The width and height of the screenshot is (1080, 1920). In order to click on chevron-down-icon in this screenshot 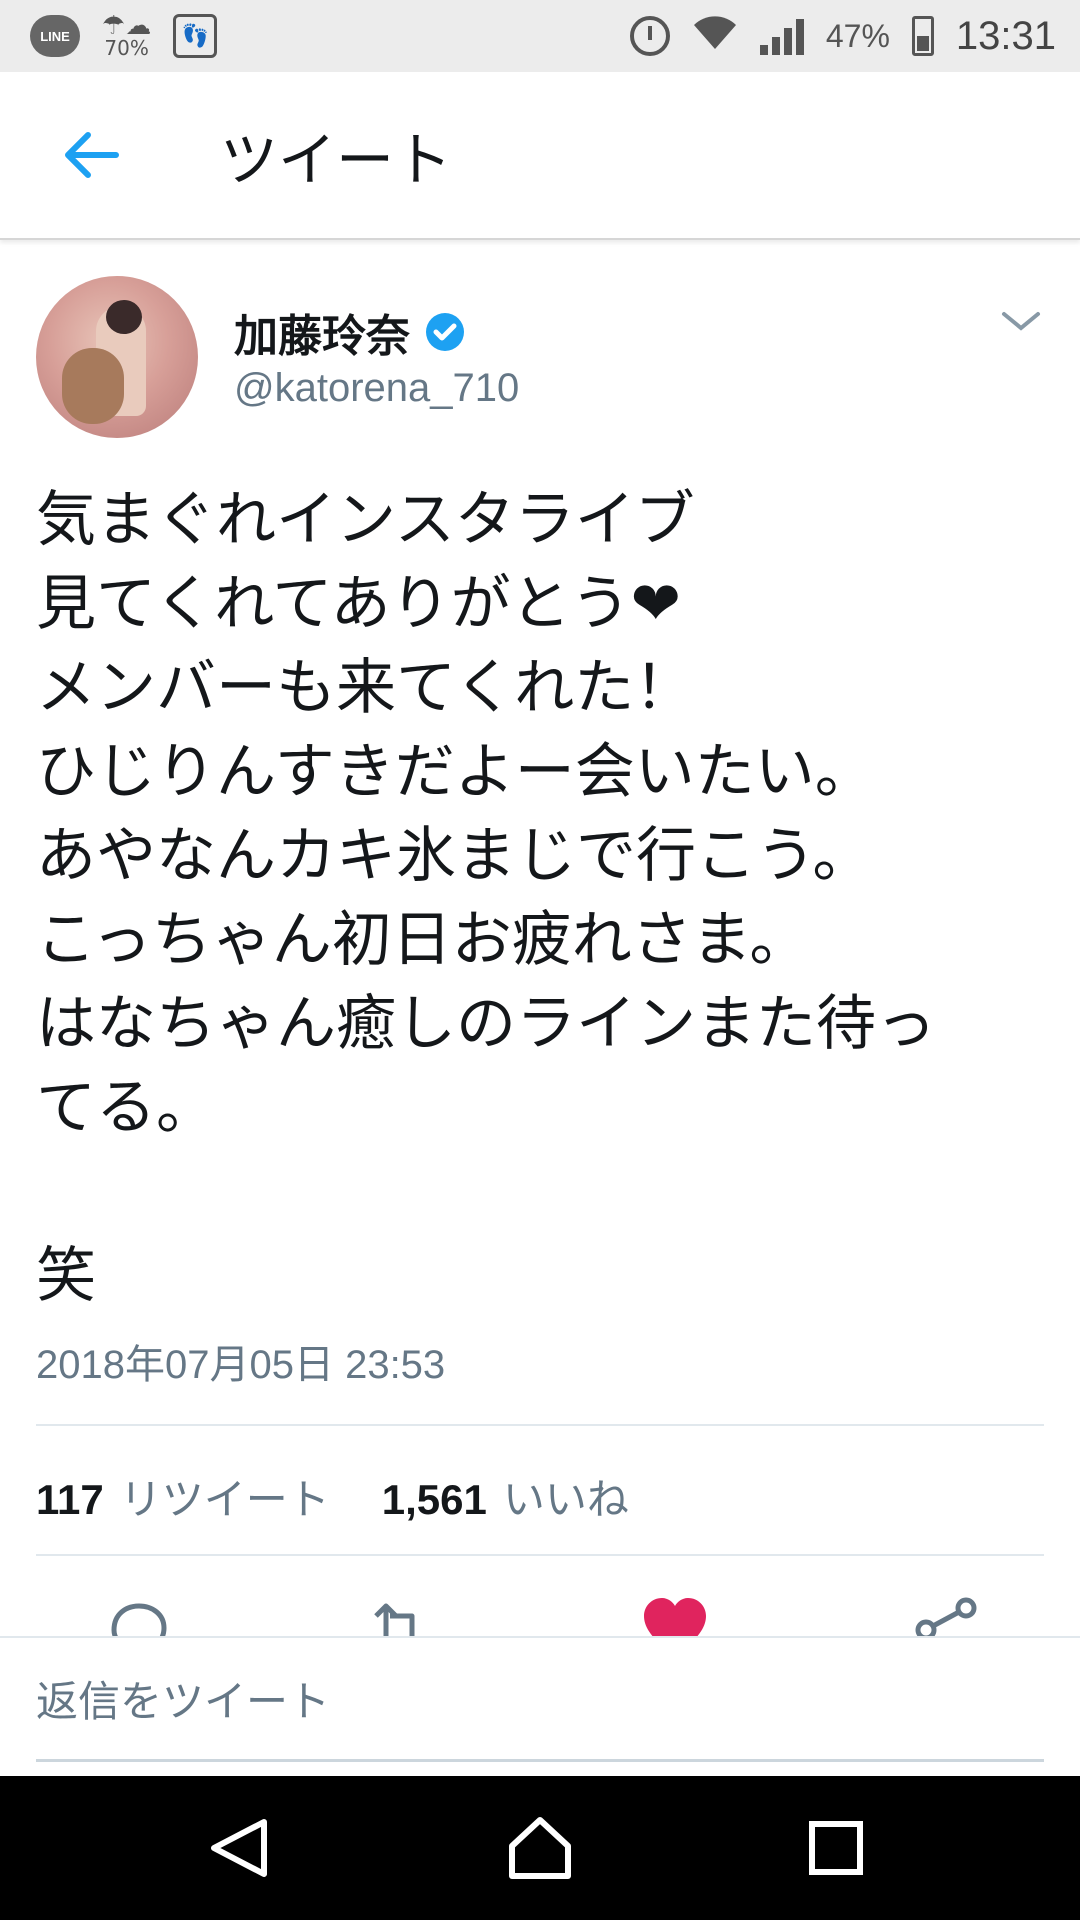, I will do `click(1021, 321)`.